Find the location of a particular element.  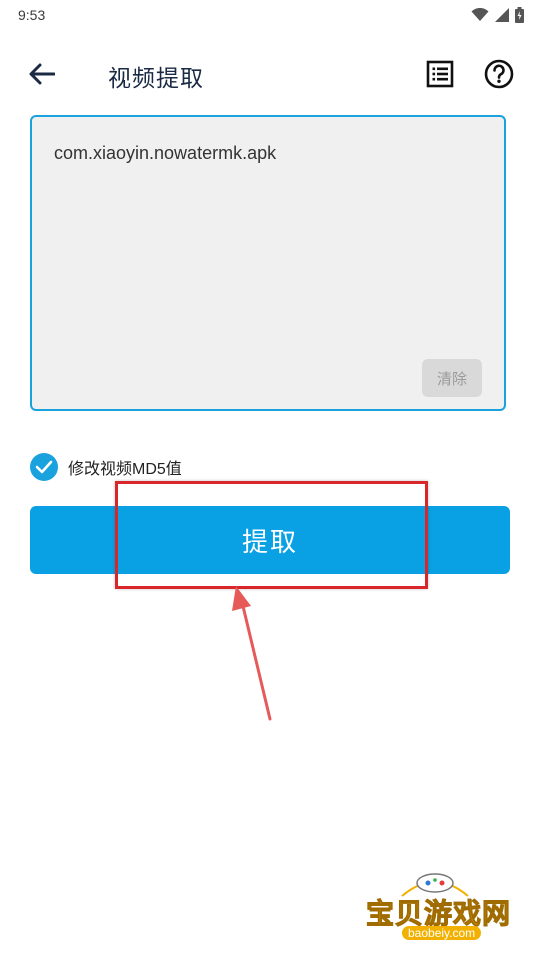

page-title: 视频提取 is located at coordinates (156, 78).